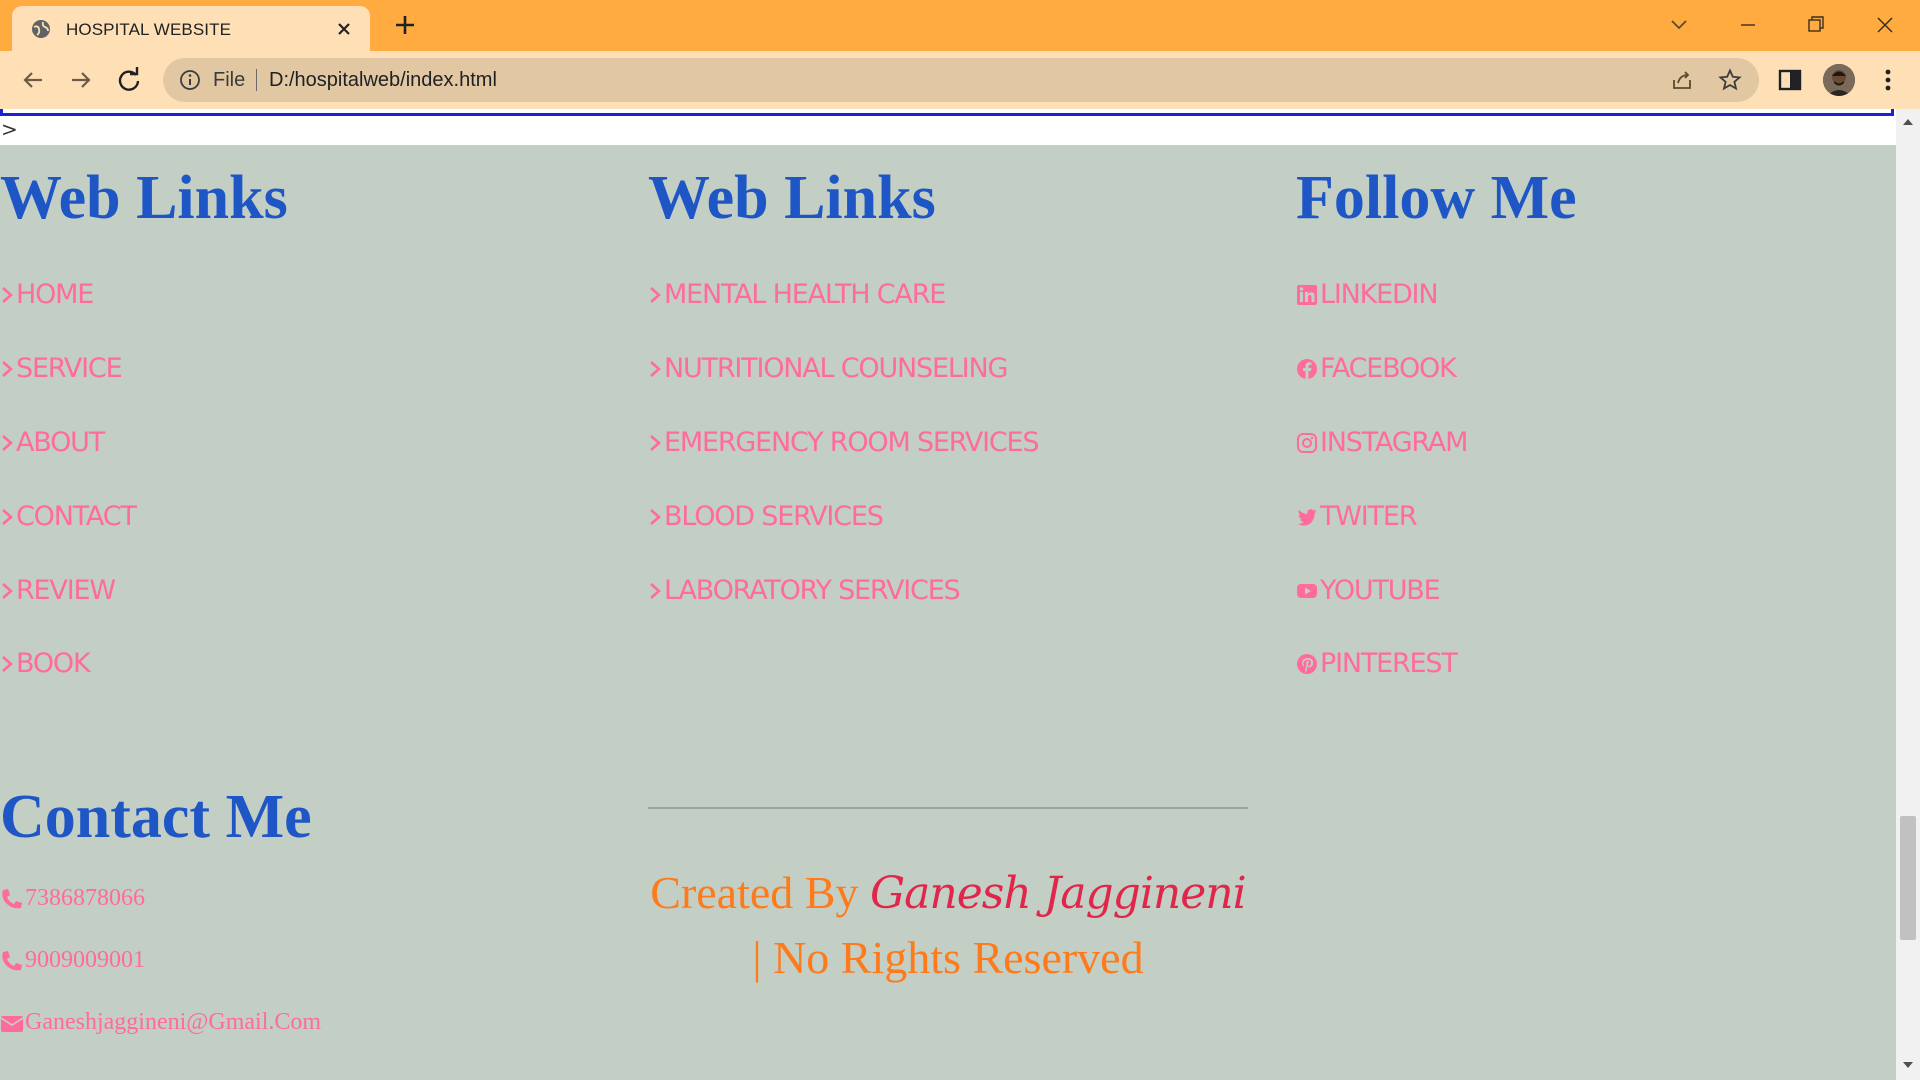 This screenshot has width=1920, height=1080. I want to click on close-window-icon, so click(1885, 25).